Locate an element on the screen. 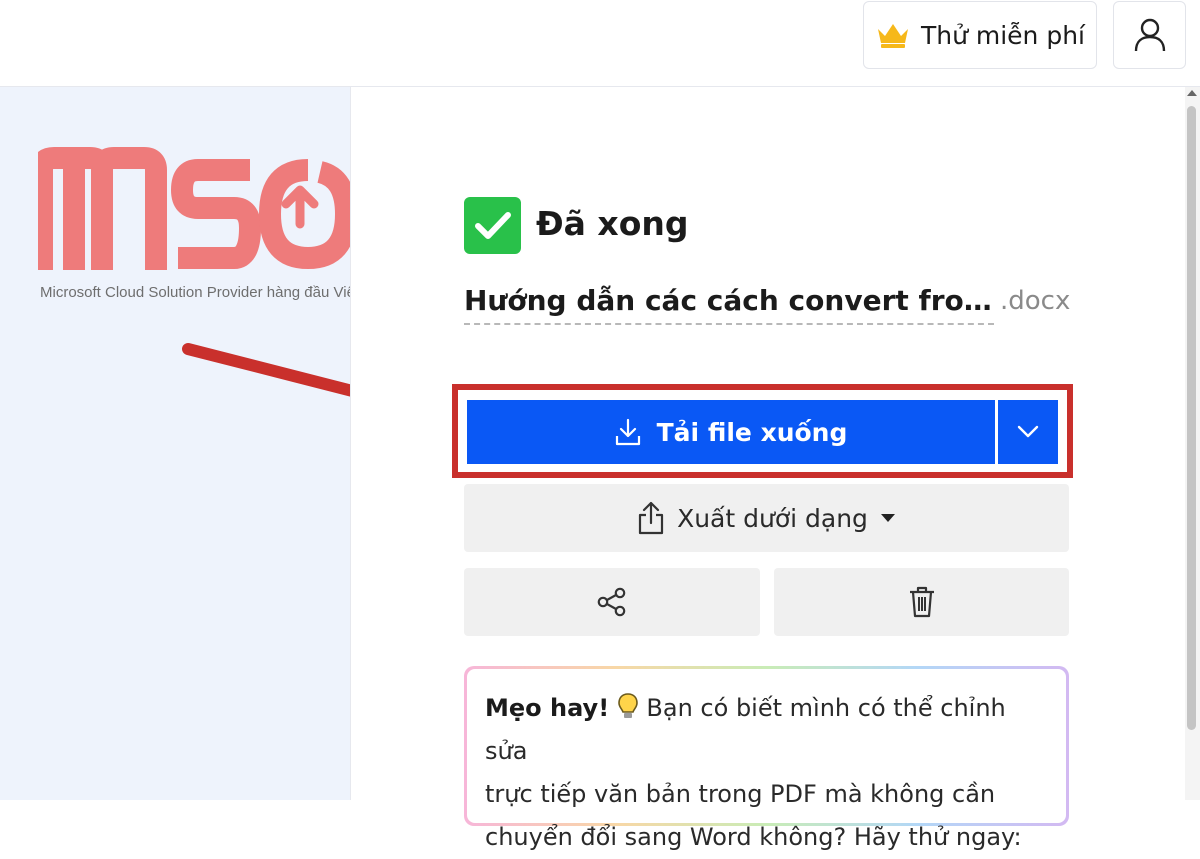  top-header: Thử miễn phí is located at coordinates (600, 43).